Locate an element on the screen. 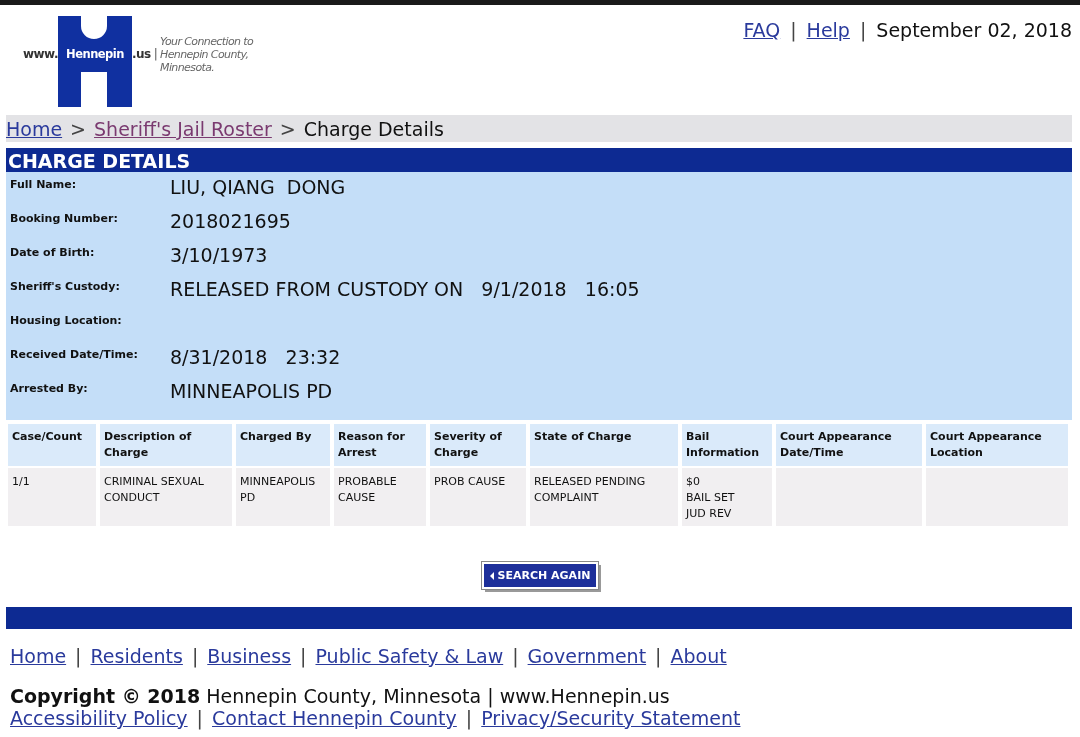 Image resolution: width=1080 pixels, height=737 pixels. logo-h-icon is located at coordinates (95, 61).